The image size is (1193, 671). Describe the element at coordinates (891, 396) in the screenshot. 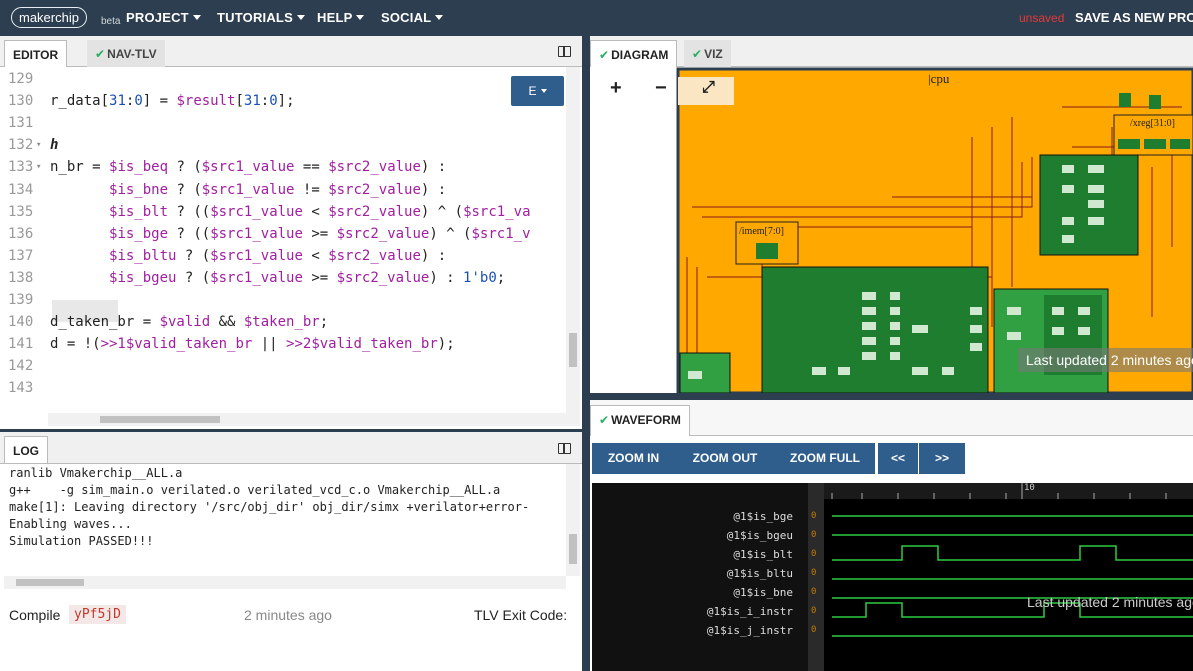

I see `diagram-waveform-divider` at that location.